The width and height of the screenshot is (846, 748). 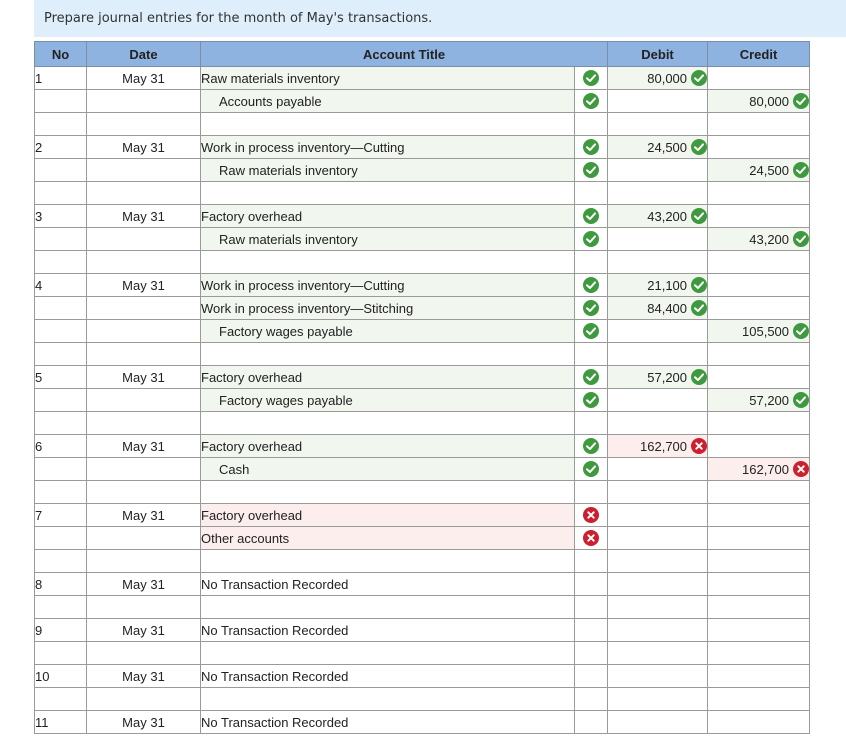 What do you see at coordinates (658, 78) in the screenshot?
I see `debit-cell: 80,000` at bounding box center [658, 78].